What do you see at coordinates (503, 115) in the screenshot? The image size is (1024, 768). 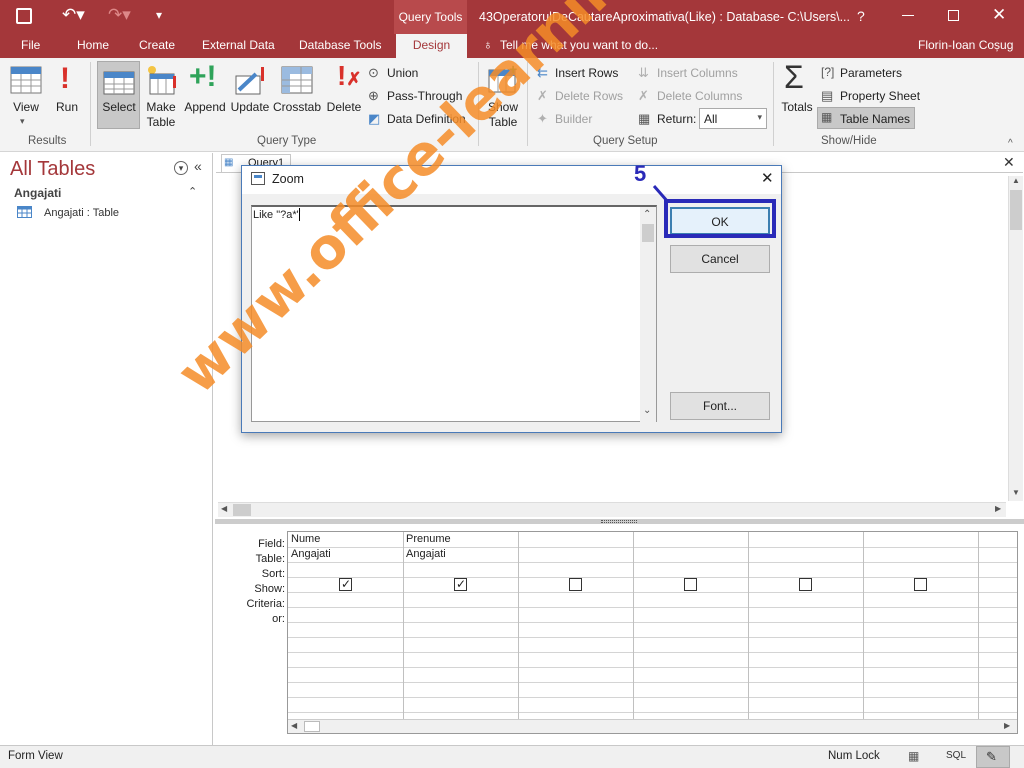 I see `show-table-button: Show Table` at bounding box center [503, 115].